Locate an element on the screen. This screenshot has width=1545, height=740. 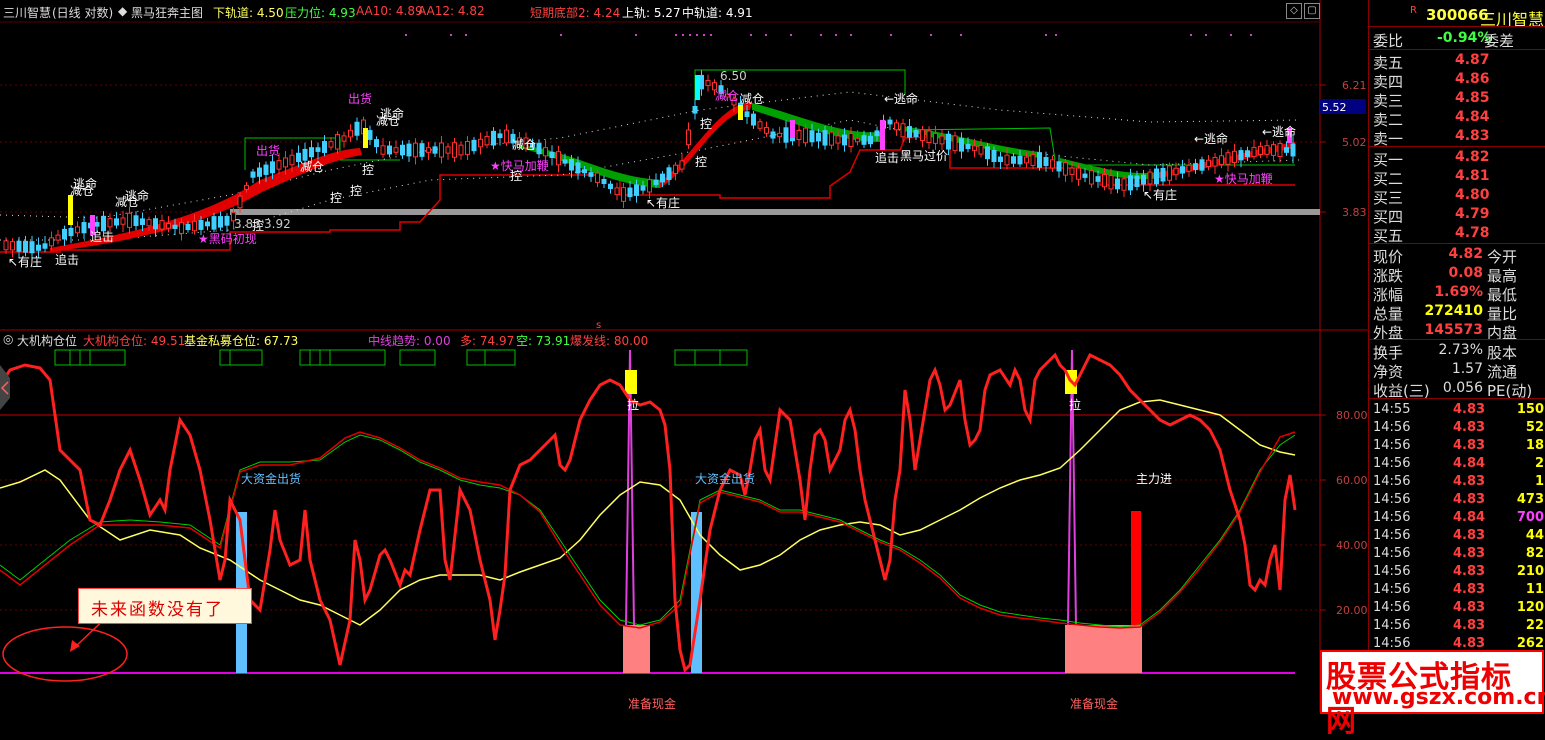
tick-row: 14:56 4.83 473 is located at coordinates (1457, 500).